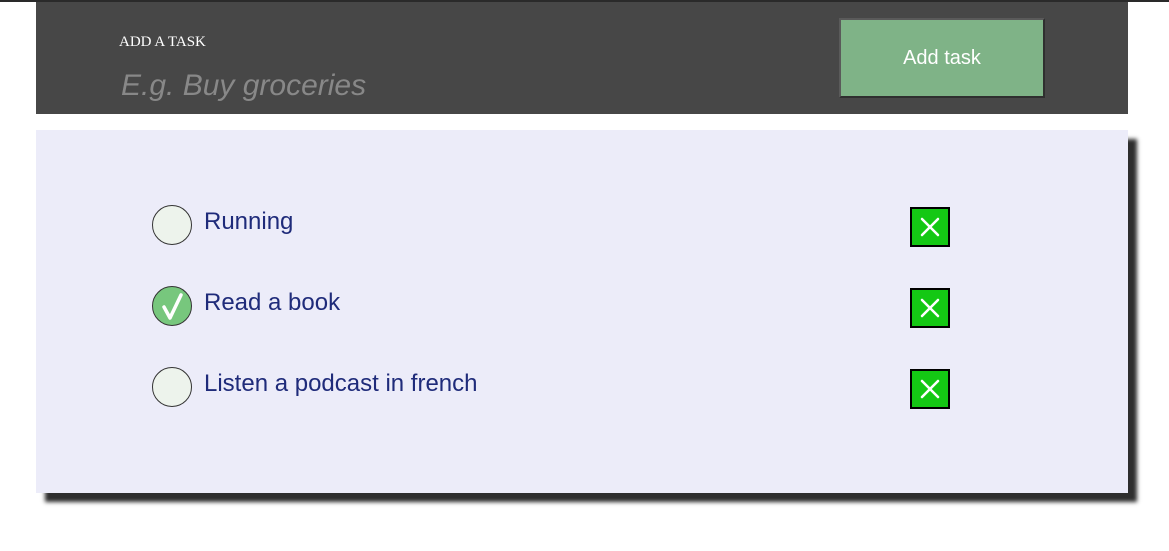 This screenshot has height=551, width=1169. I want to click on check-icon, so click(172, 306).